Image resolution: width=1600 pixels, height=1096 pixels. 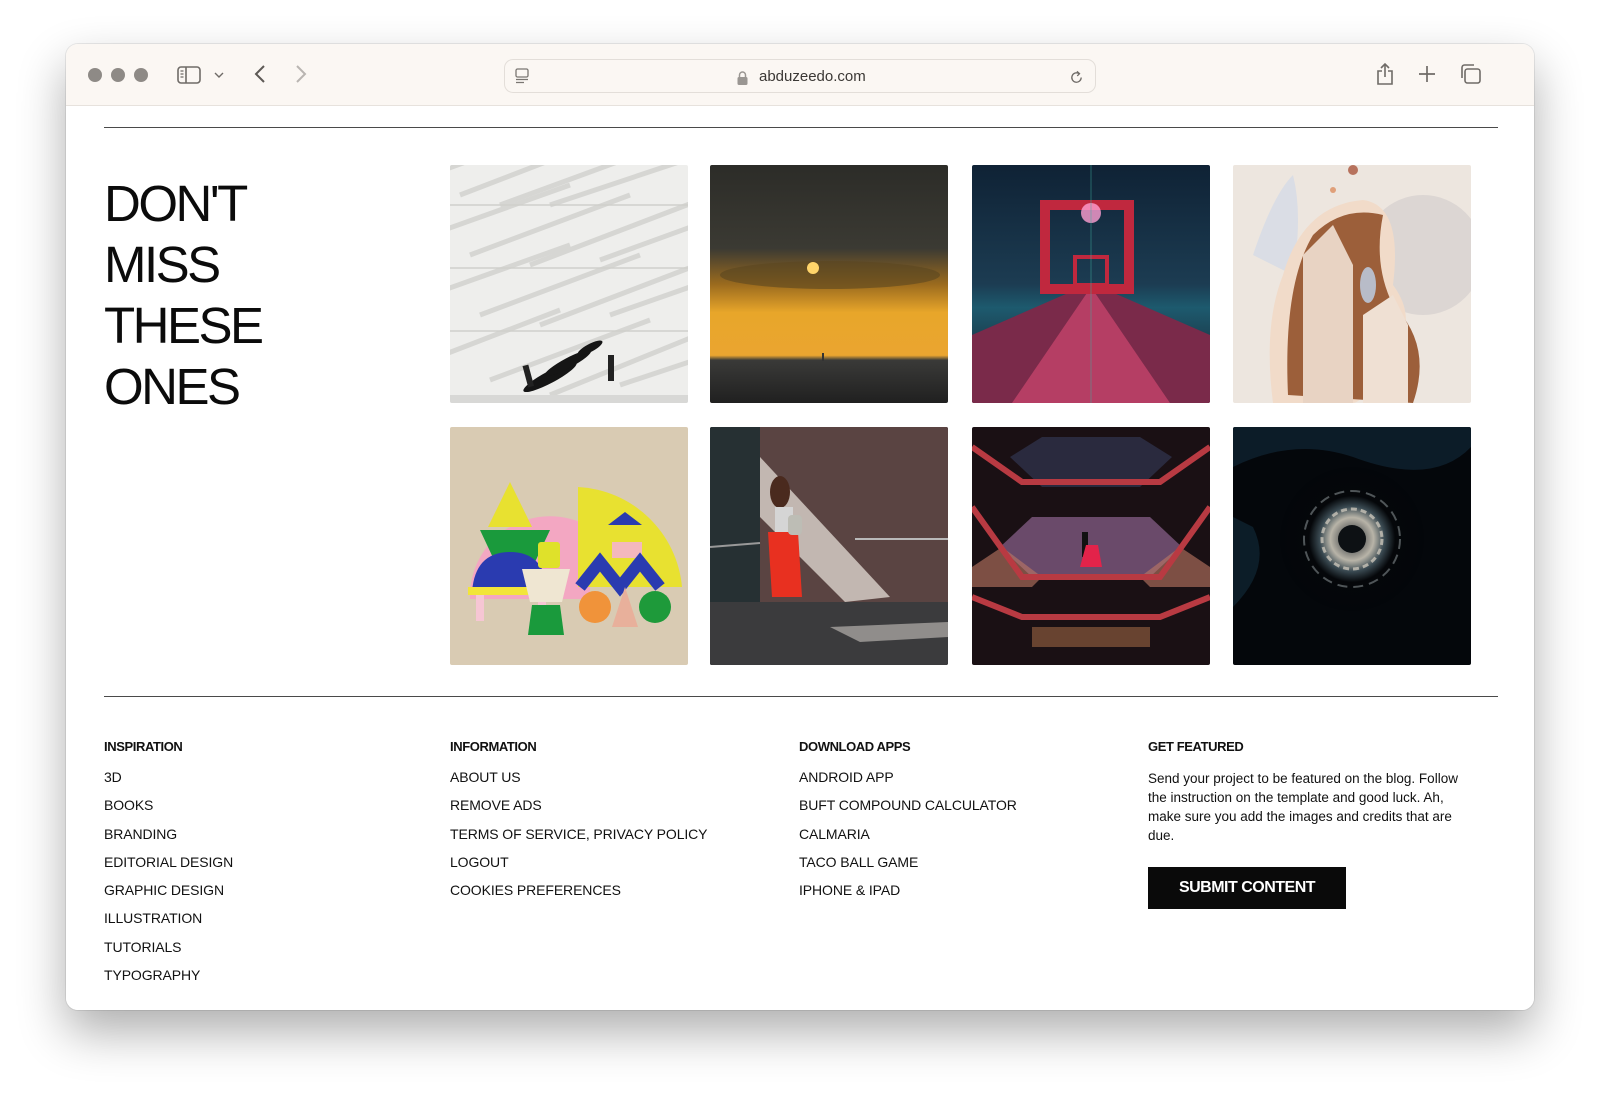 I want to click on tabs-icon, so click(x=1470, y=74).